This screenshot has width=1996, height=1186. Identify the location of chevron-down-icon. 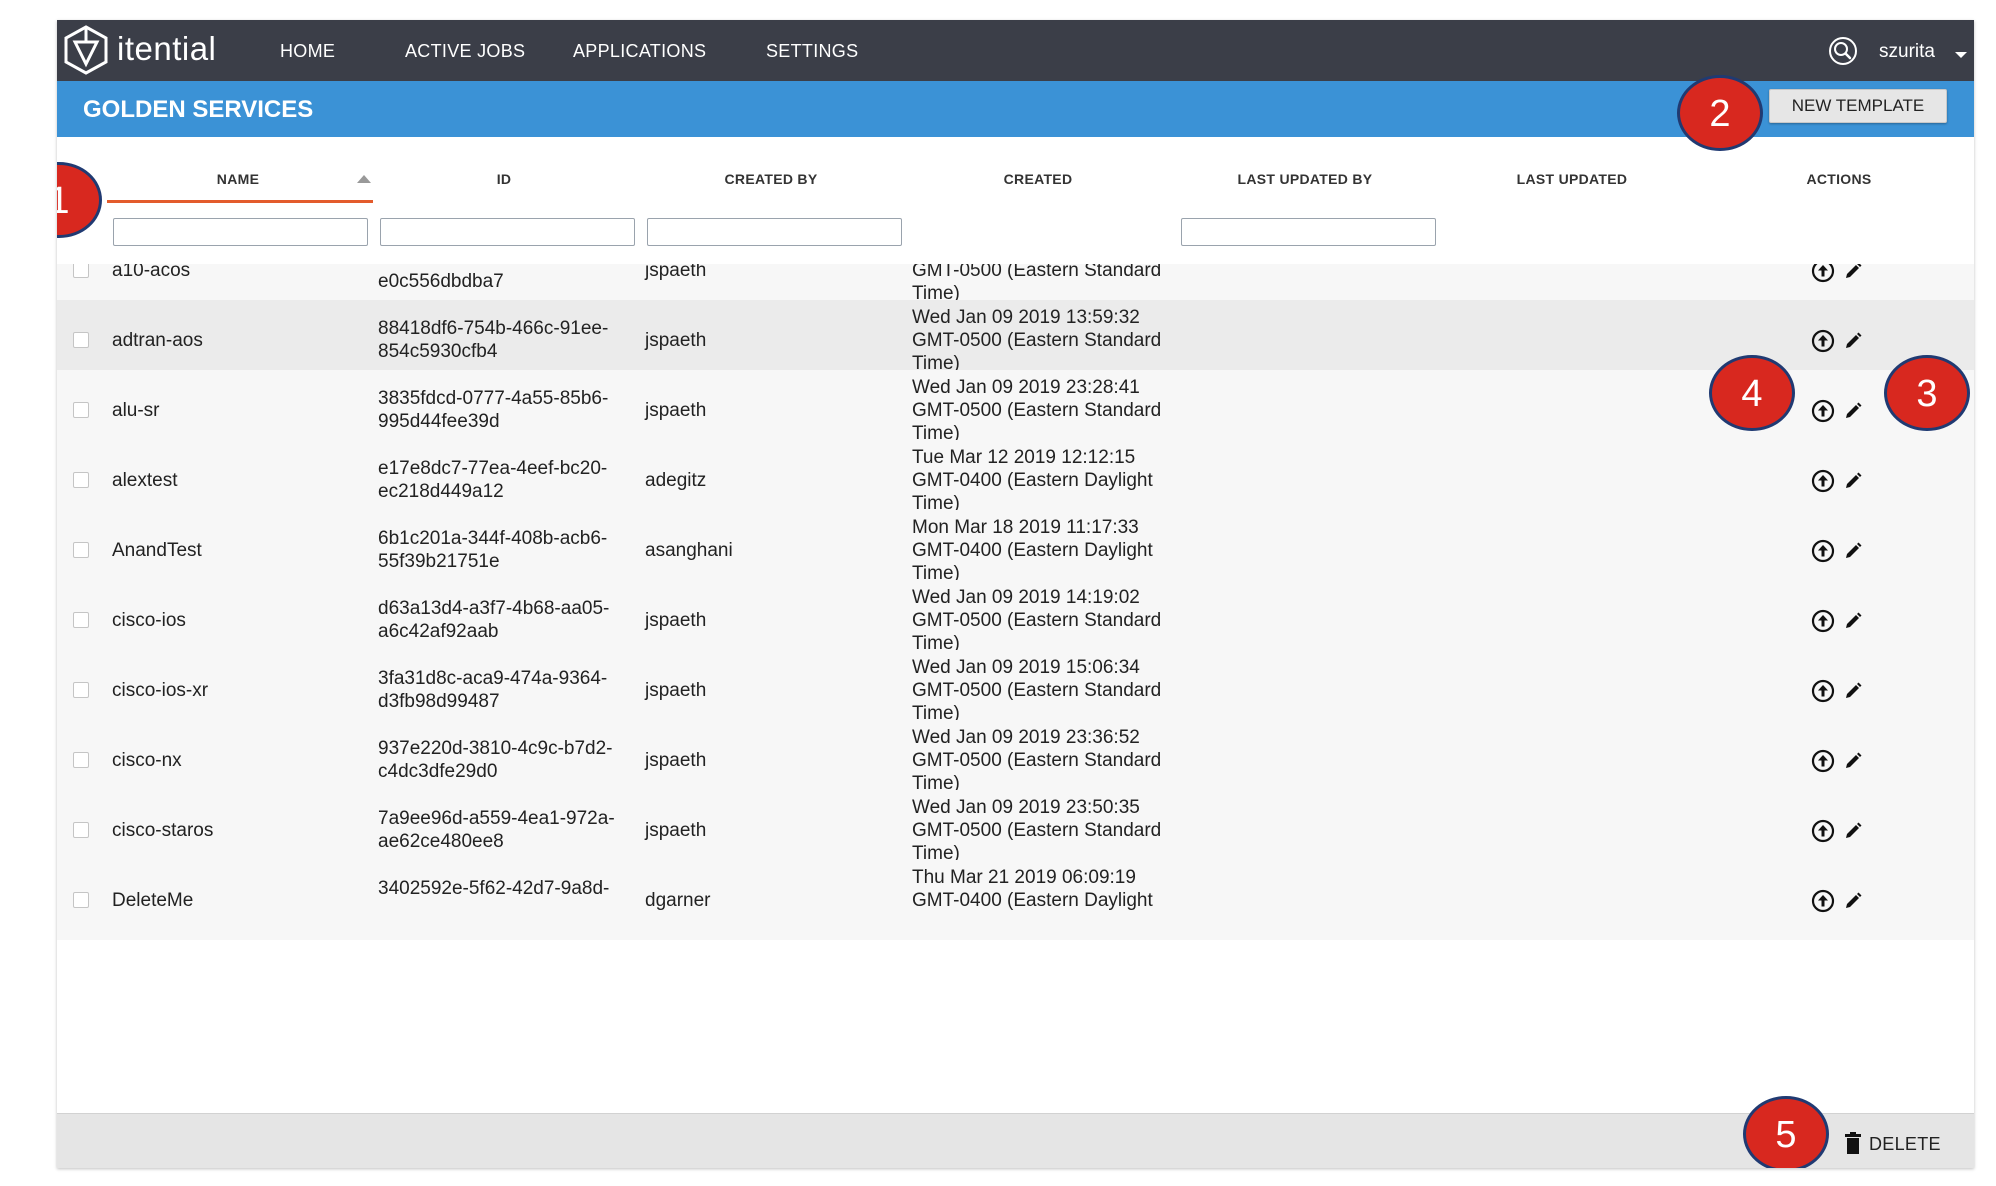
(1961, 55).